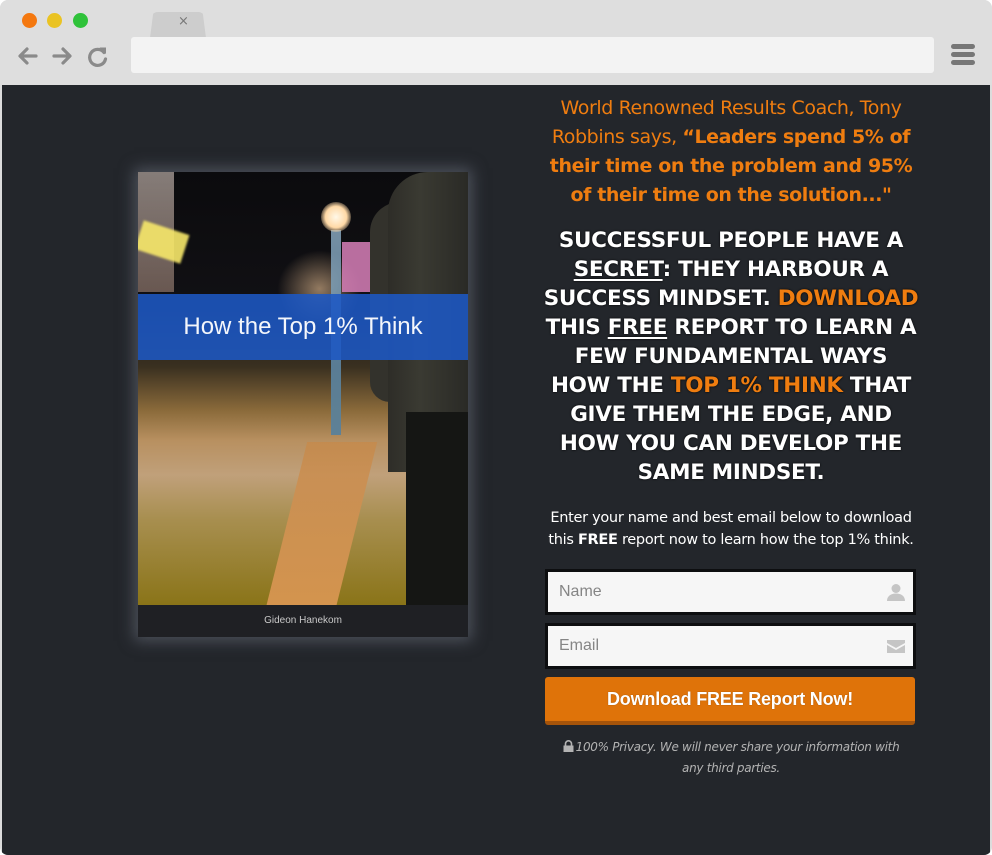  Describe the element at coordinates (637, 327) in the screenshot. I see `headline-free: FREE` at that location.